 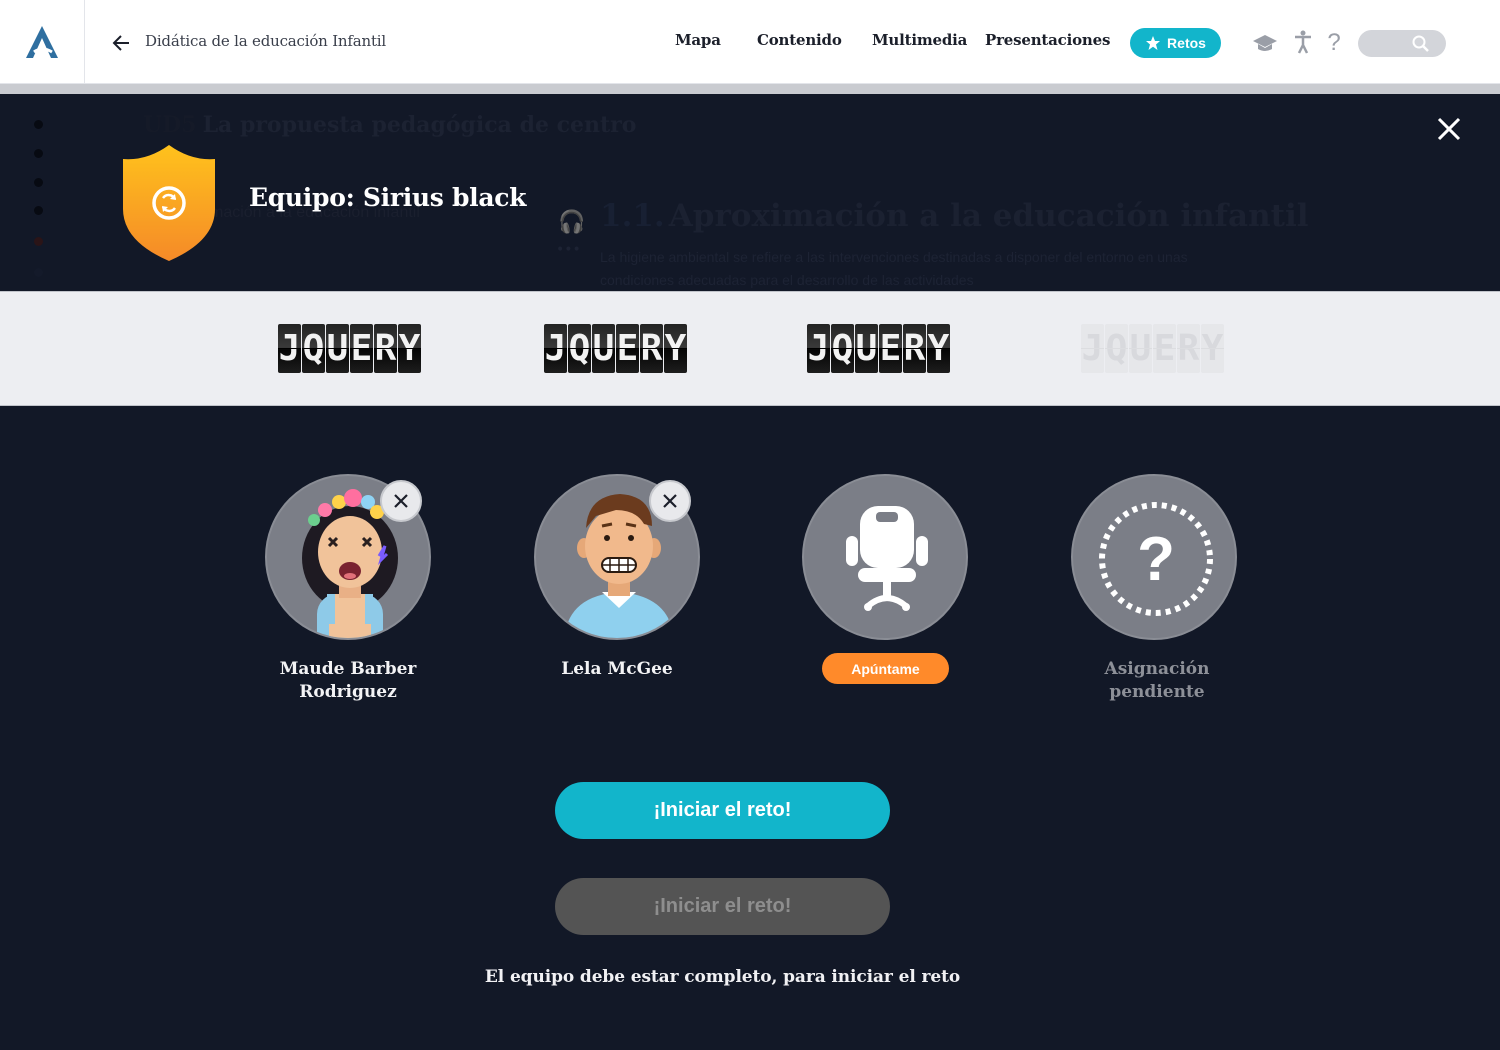 I want to click on retos-button: Retos, so click(x=1175, y=43).